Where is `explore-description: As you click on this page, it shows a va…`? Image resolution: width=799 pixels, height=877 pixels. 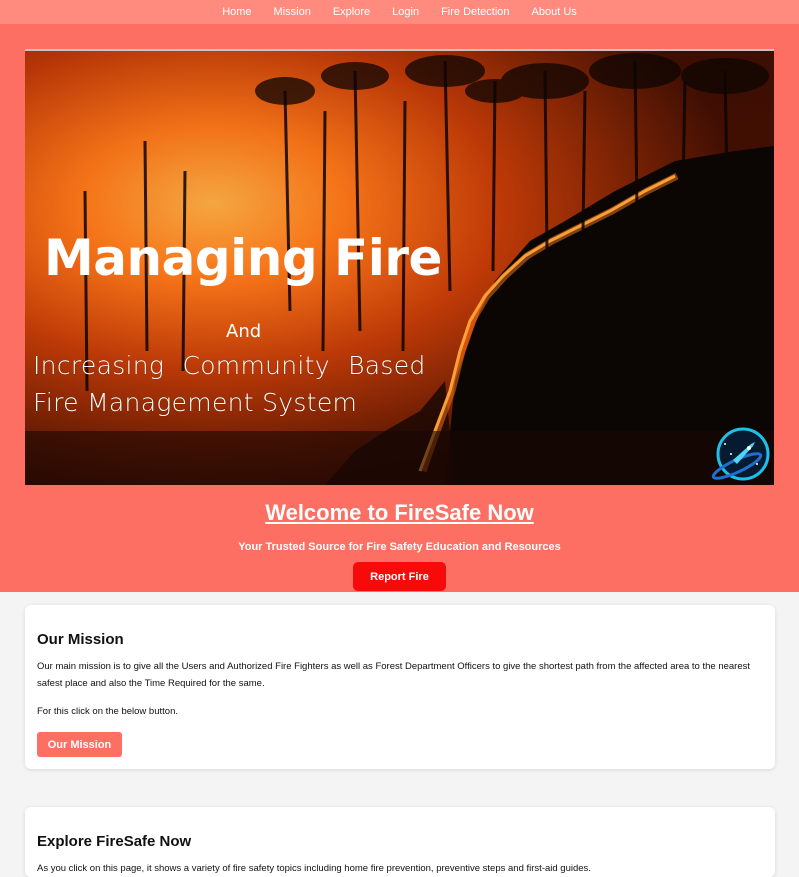
explore-description: As you click on this page, it shows a va… is located at coordinates (314, 868).